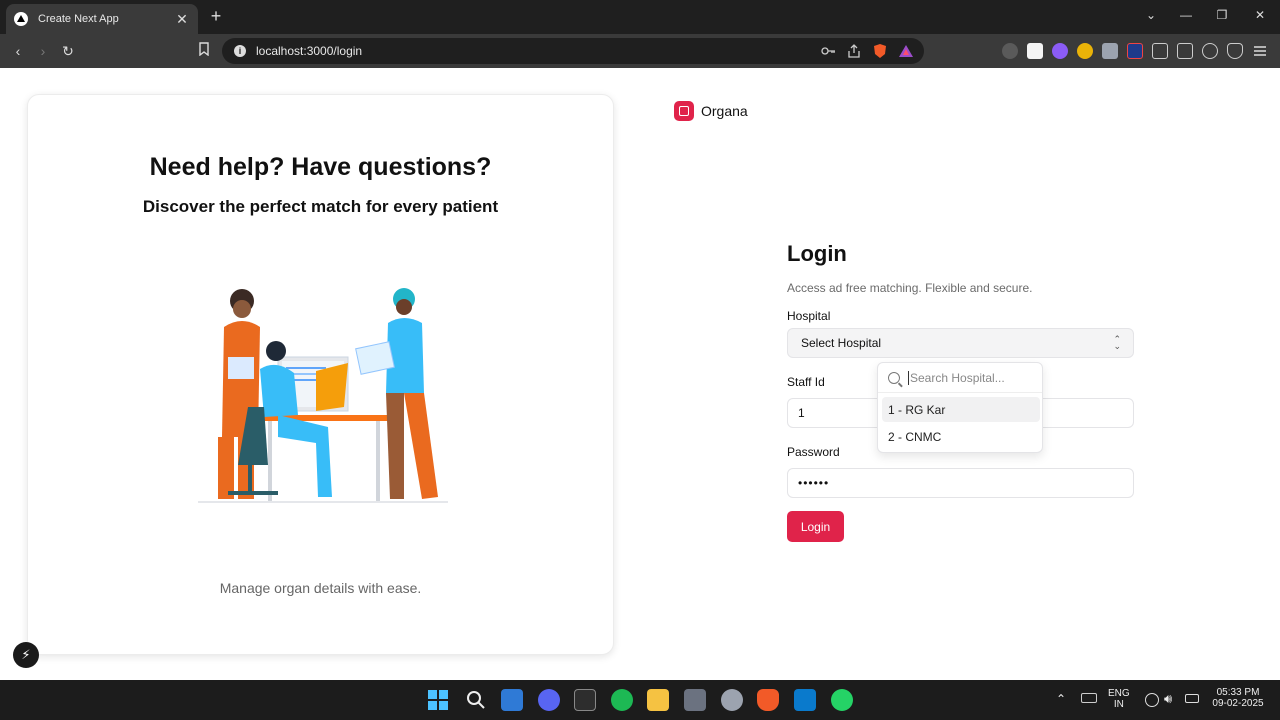 This screenshot has height=720, width=1280. I want to click on hospital-select: Select Hospital ⌃ ⌄, so click(960, 343).